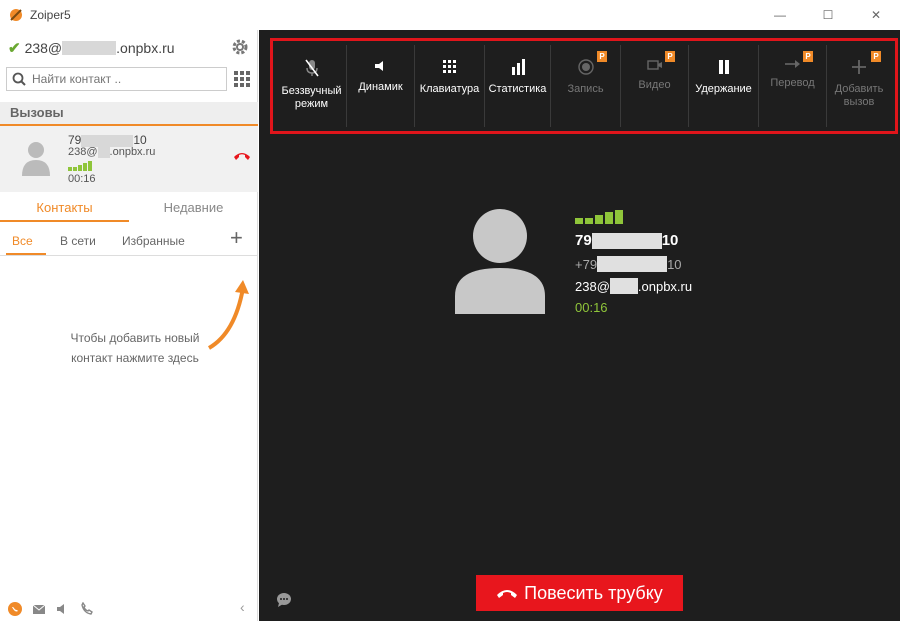 This screenshot has width=900, height=621. What do you see at coordinates (107, 140) in the screenshot?
I see `call-number: 79 10` at bounding box center [107, 140].